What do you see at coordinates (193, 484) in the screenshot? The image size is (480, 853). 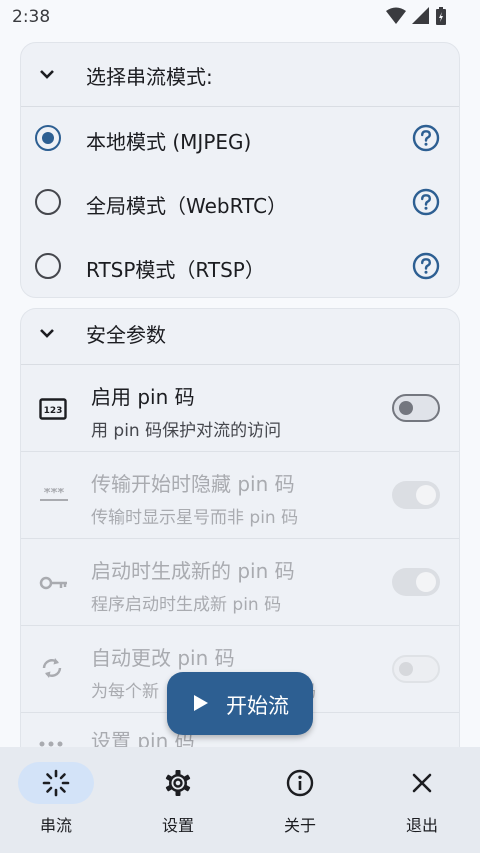 I see `setting-title: 传输开始时隐藏 pin 码` at bounding box center [193, 484].